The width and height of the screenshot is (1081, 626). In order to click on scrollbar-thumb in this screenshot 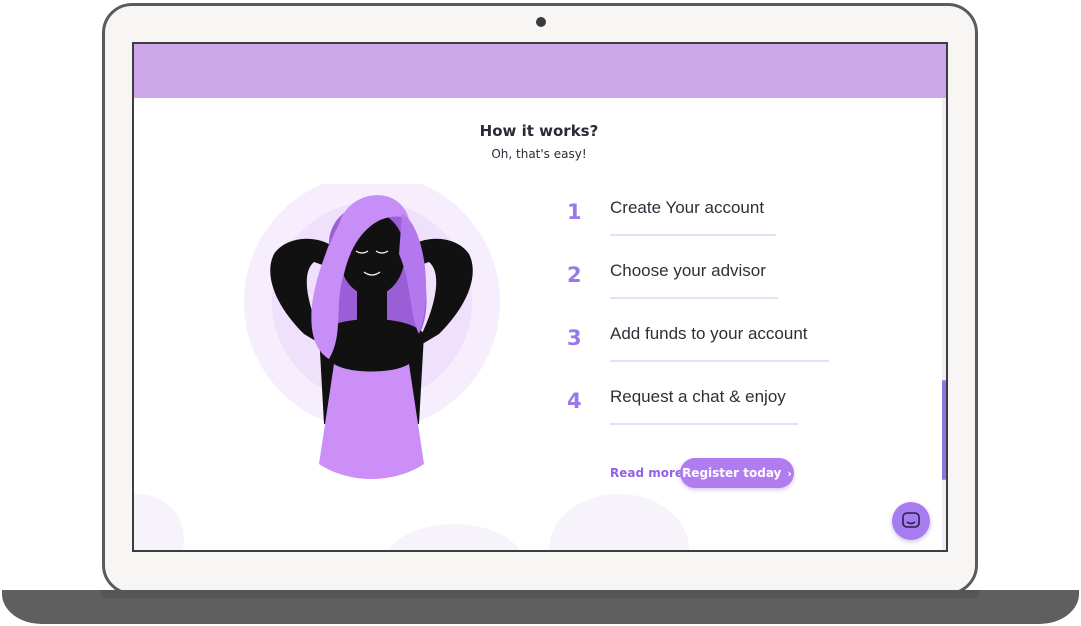, I will do `click(944, 430)`.